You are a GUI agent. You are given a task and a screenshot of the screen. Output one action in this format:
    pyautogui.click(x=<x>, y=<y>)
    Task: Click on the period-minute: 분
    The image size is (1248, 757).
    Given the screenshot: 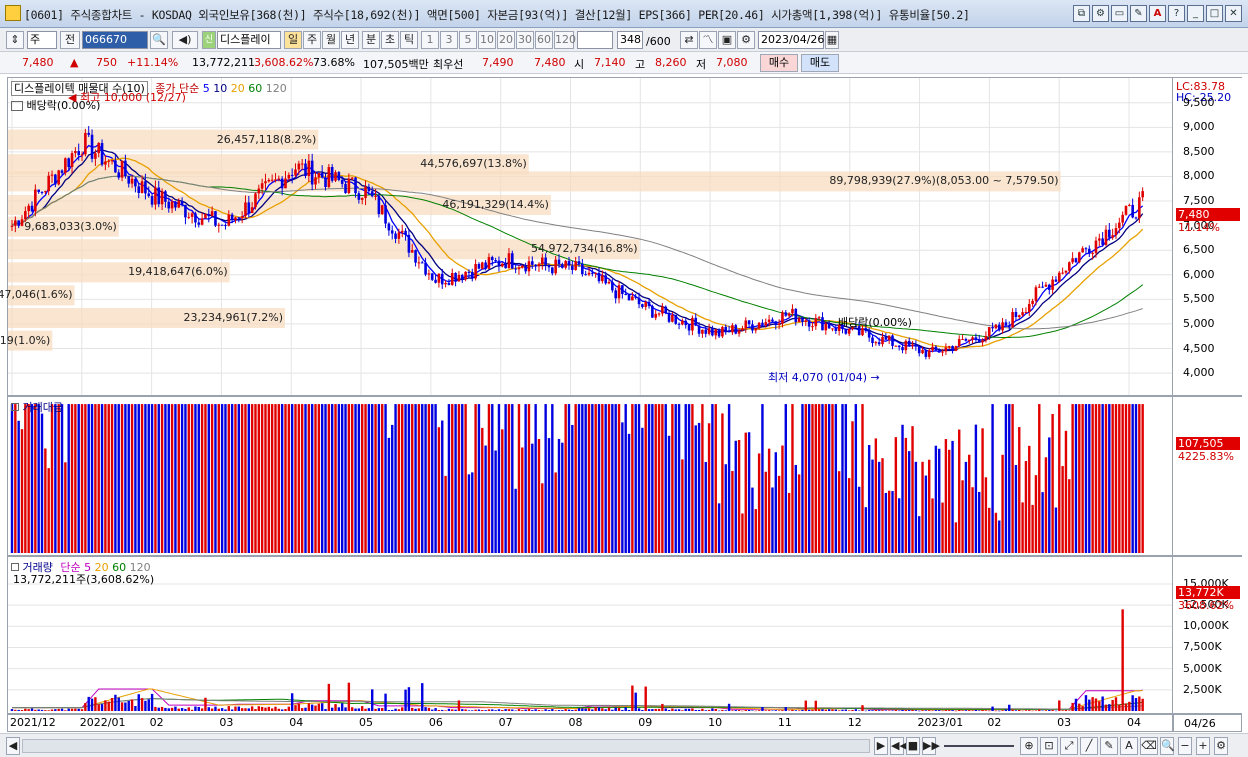 What is the action you would take?
    pyautogui.click(x=371, y=40)
    